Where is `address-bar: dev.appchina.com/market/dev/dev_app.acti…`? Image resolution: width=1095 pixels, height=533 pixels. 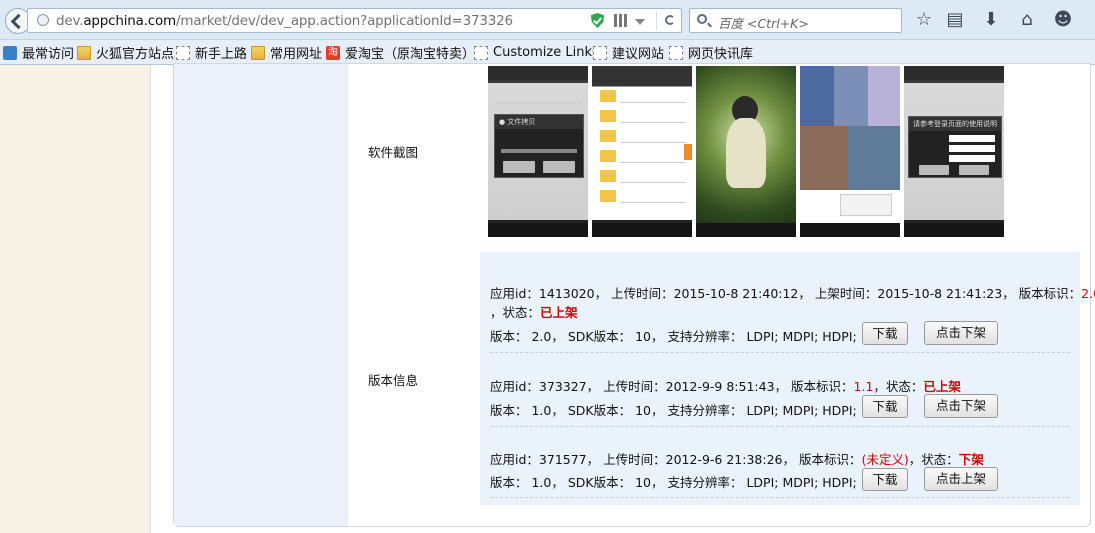 address-bar: dev.appchina.com/market/dev/dev_app.acti… is located at coordinates (354, 20).